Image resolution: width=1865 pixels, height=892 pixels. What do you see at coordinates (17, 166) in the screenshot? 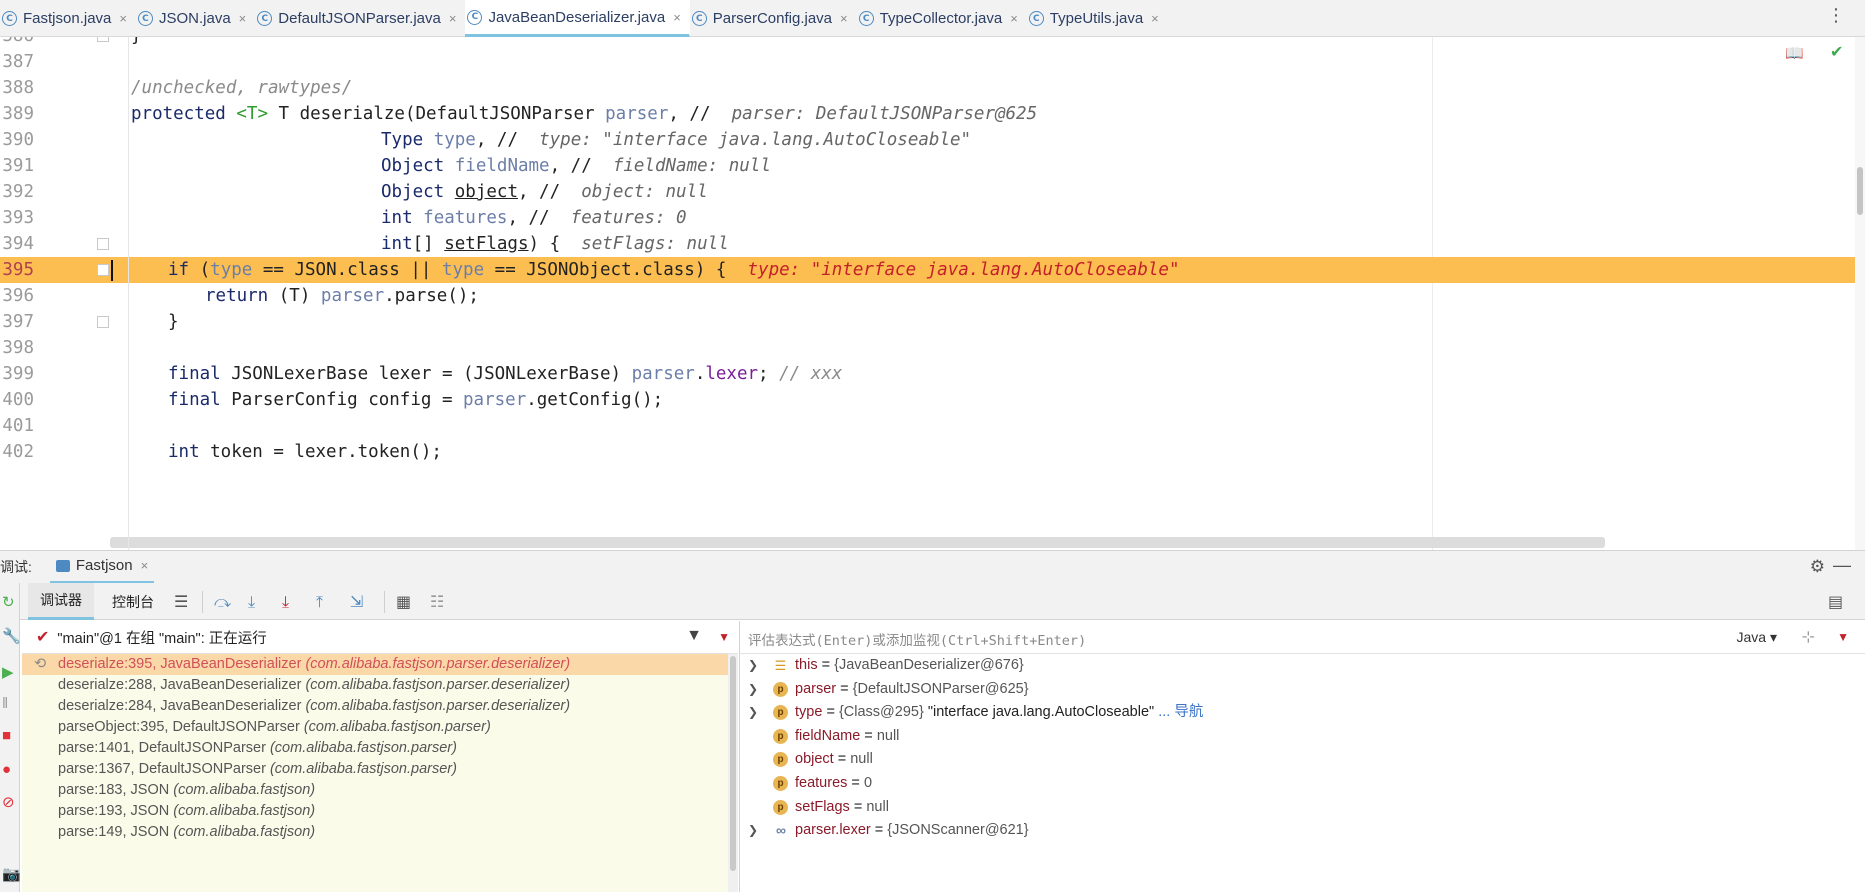
I see `line-number: 391` at bounding box center [17, 166].